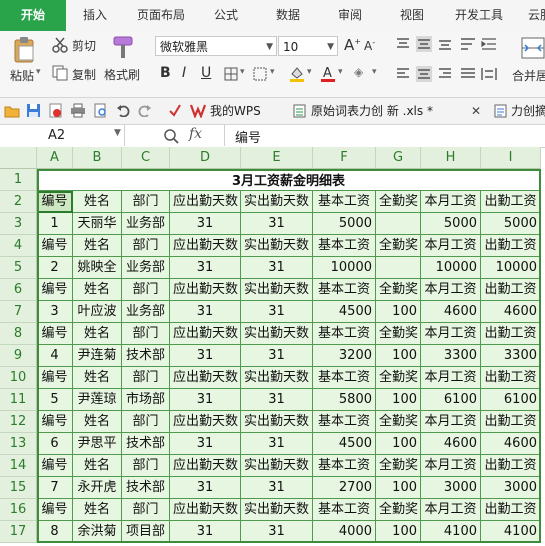 This screenshot has height=546, width=545. Describe the element at coordinates (479, 15) in the screenshot. I see `tab-developer: 开发工具` at that location.